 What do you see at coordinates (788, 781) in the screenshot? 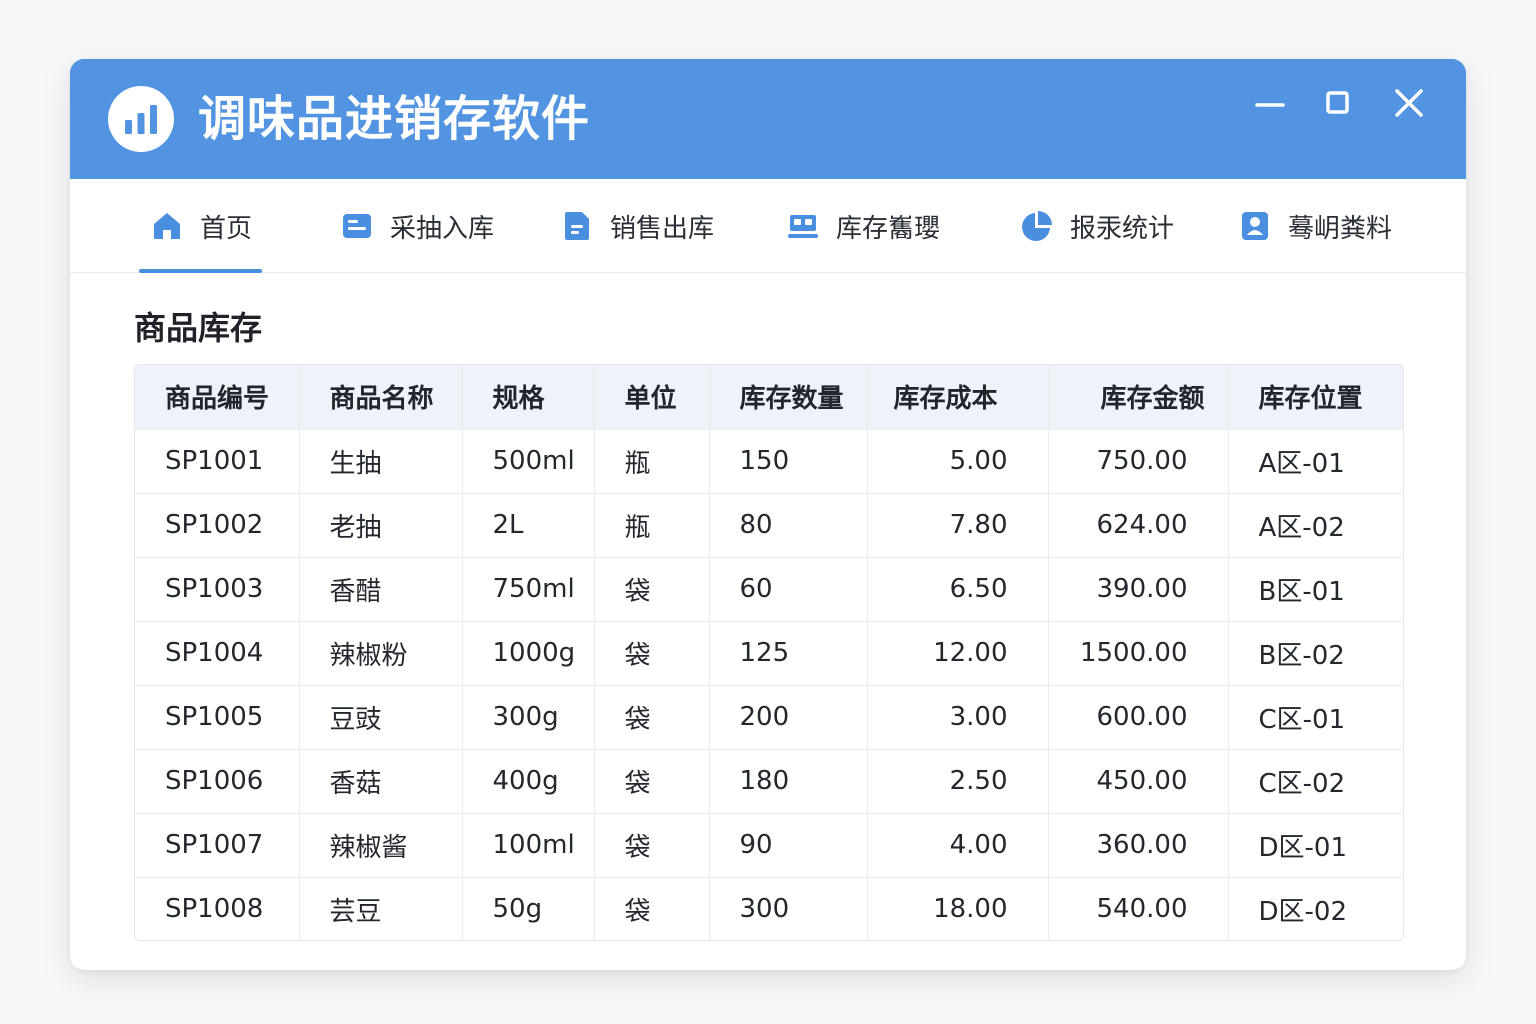
I see `table-cell: 180` at bounding box center [788, 781].